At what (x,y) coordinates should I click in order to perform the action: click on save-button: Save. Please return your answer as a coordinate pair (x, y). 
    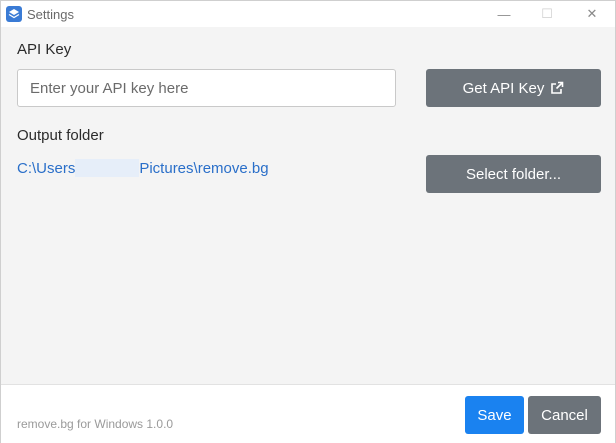
    Looking at the image, I should click on (494, 415).